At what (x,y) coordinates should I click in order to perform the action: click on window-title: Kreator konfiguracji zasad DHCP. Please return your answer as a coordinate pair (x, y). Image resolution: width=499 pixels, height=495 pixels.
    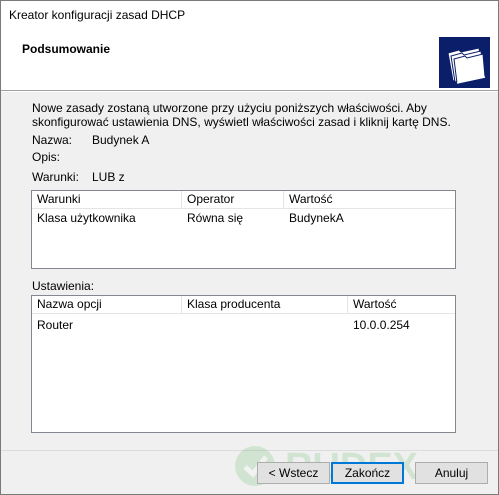
    Looking at the image, I should click on (97, 15).